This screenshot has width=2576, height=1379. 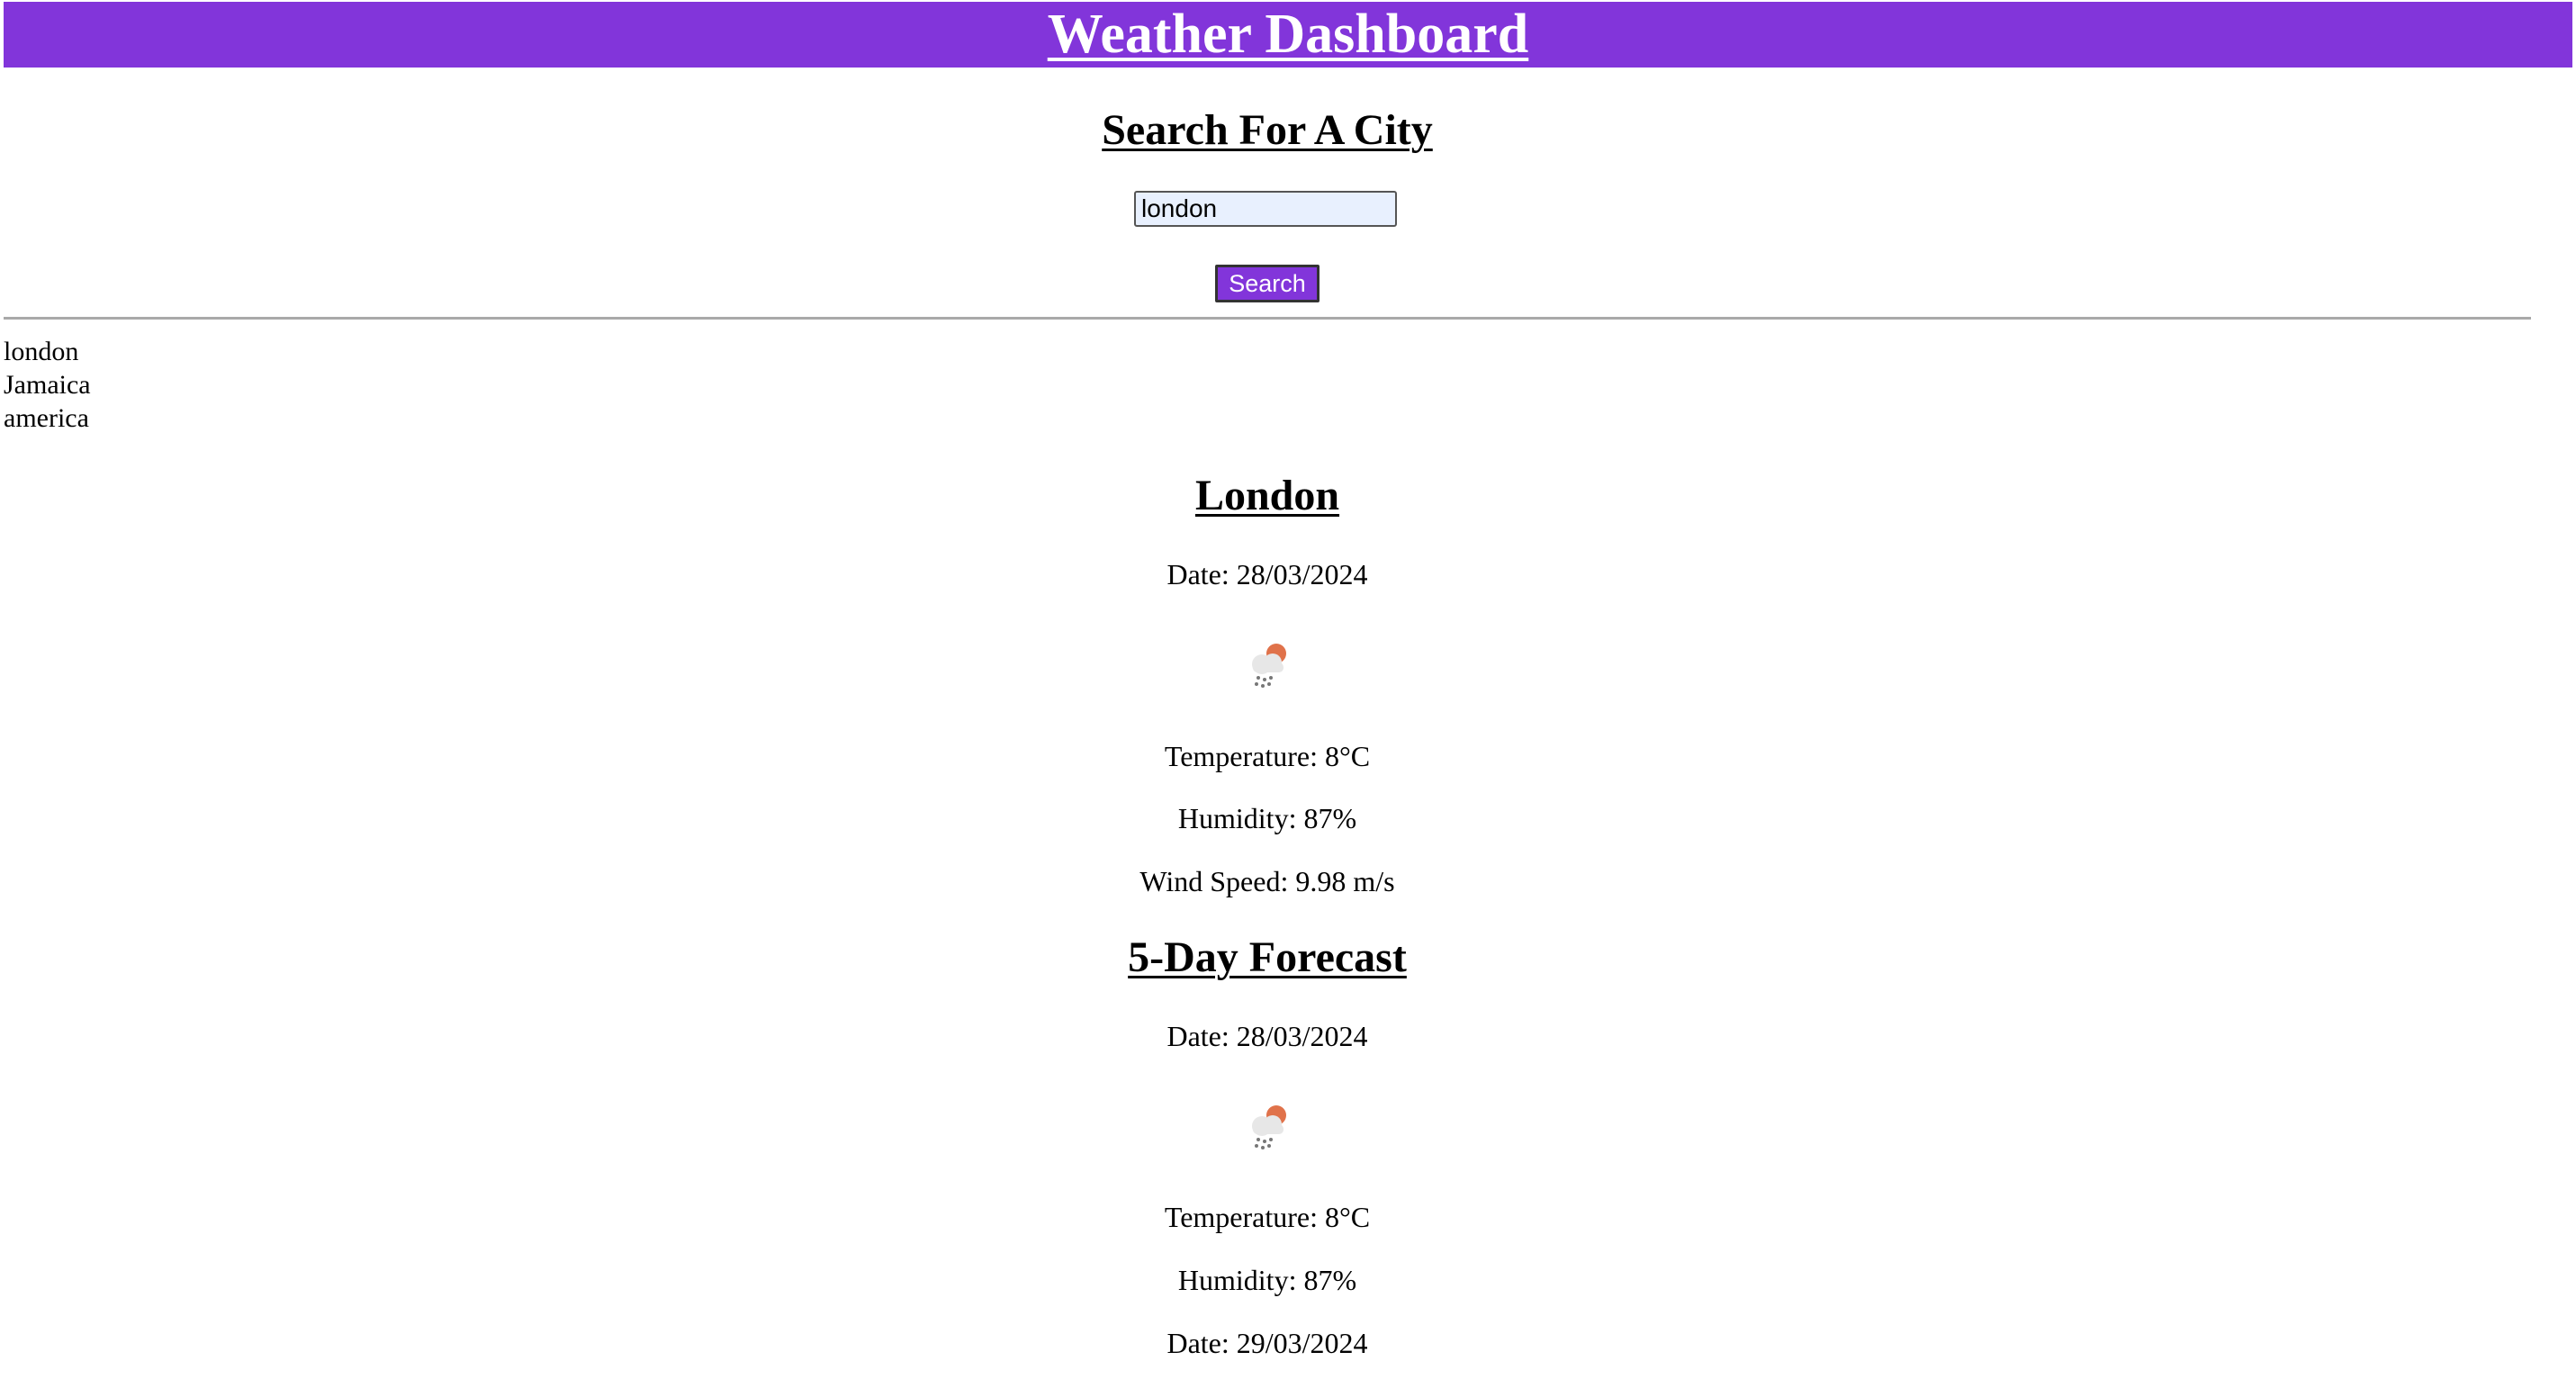 I want to click on city-search-input, so click(x=1265, y=209).